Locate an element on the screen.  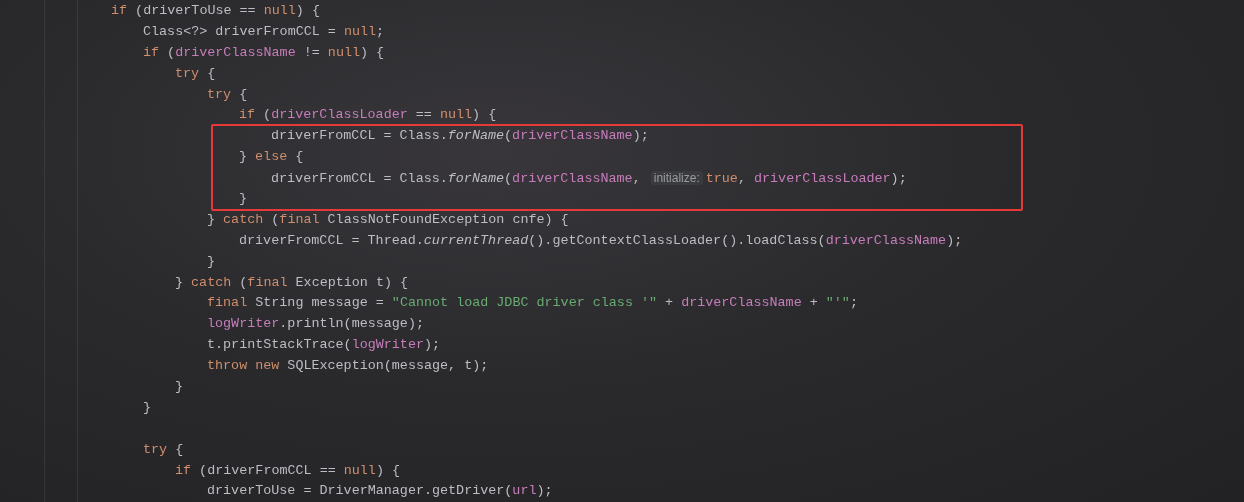
code-line: driverToUse = DriverManager.getDriver(url); is located at coordinates (379, 491).